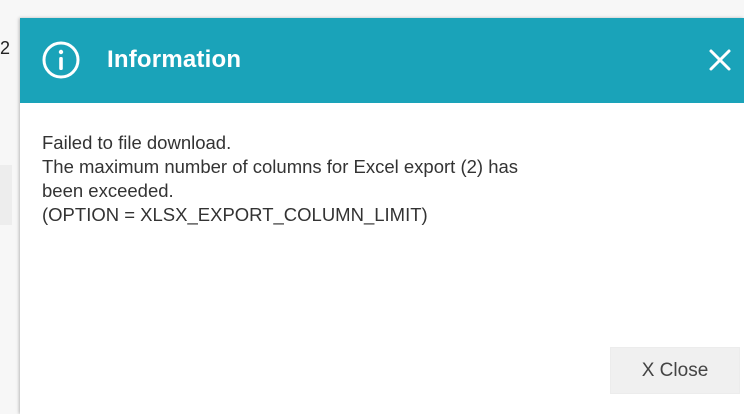 The width and height of the screenshot is (744, 414). I want to click on message-line: Failed to file download., so click(137, 142).